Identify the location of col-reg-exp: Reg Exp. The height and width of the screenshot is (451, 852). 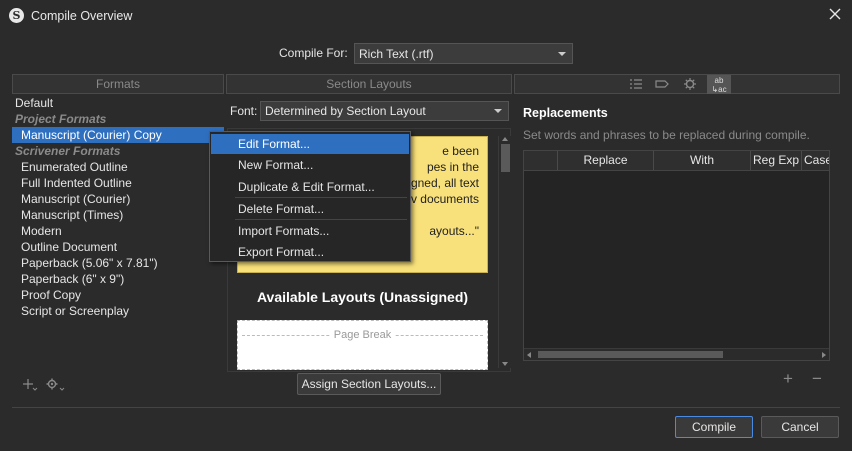
(776, 160).